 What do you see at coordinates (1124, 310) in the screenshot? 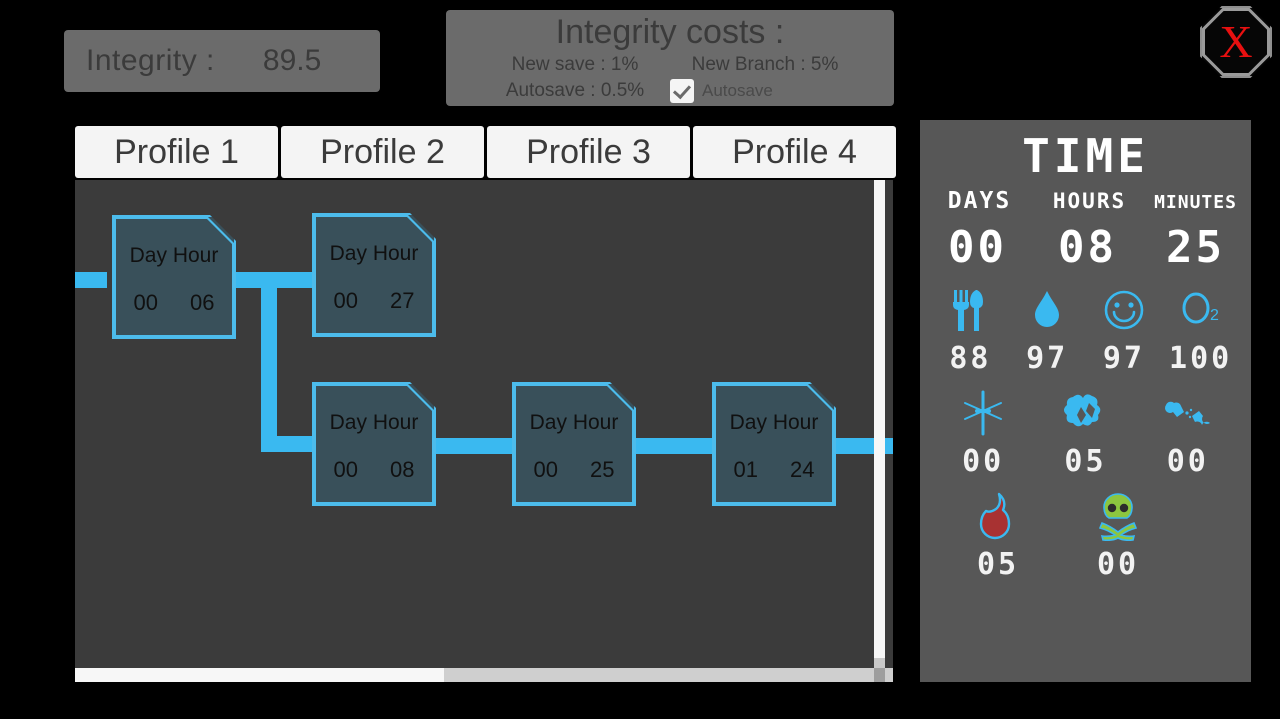
I see `morale-smiley-icon` at bounding box center [1124, 310].